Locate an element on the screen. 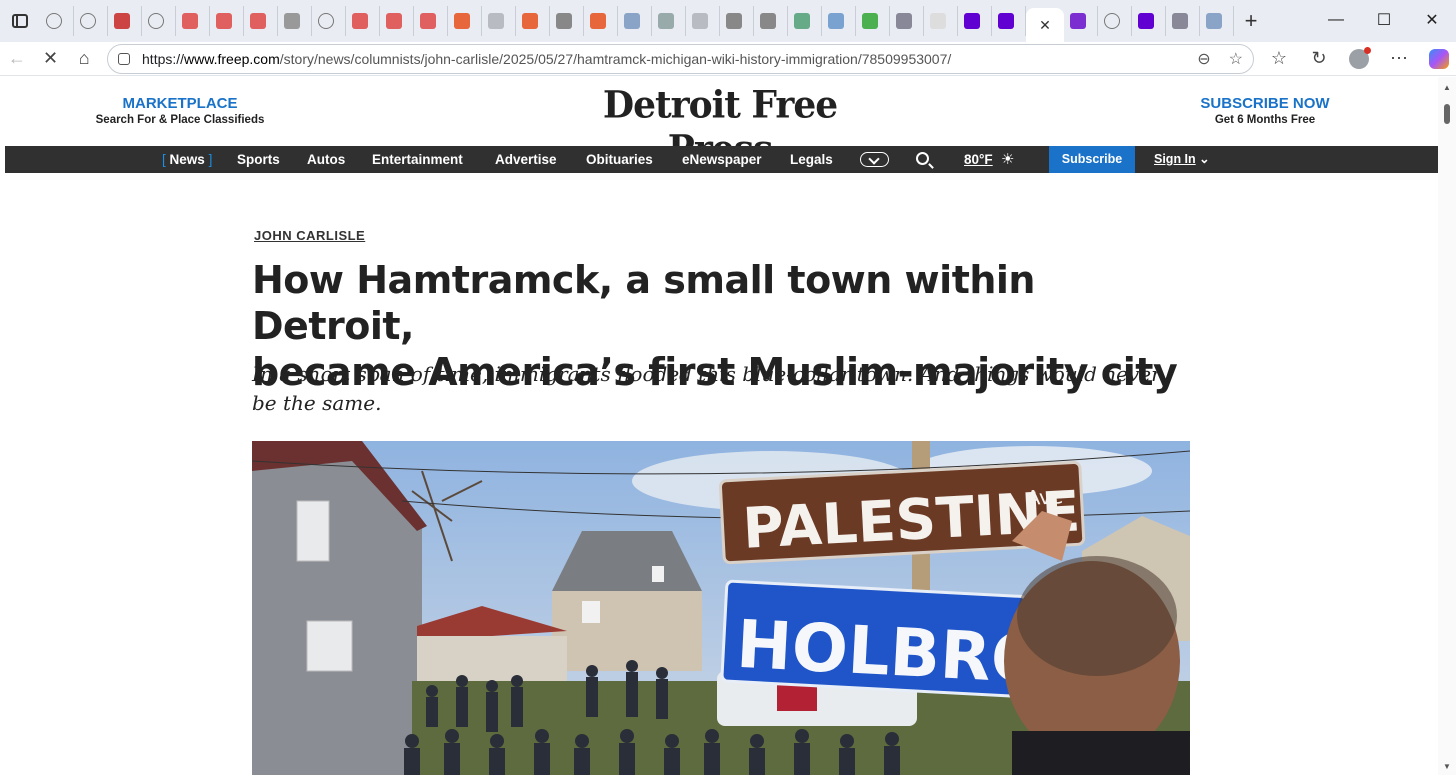 This screenshot has height=775, width=1456. tab-actions-button is located at coordinates (20, 21).